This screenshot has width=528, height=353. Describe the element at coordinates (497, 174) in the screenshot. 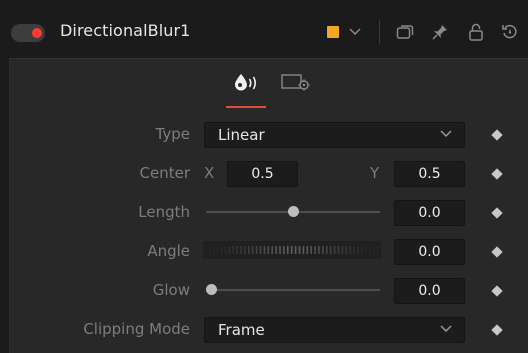

I see `center-keyframe-button` at that location.